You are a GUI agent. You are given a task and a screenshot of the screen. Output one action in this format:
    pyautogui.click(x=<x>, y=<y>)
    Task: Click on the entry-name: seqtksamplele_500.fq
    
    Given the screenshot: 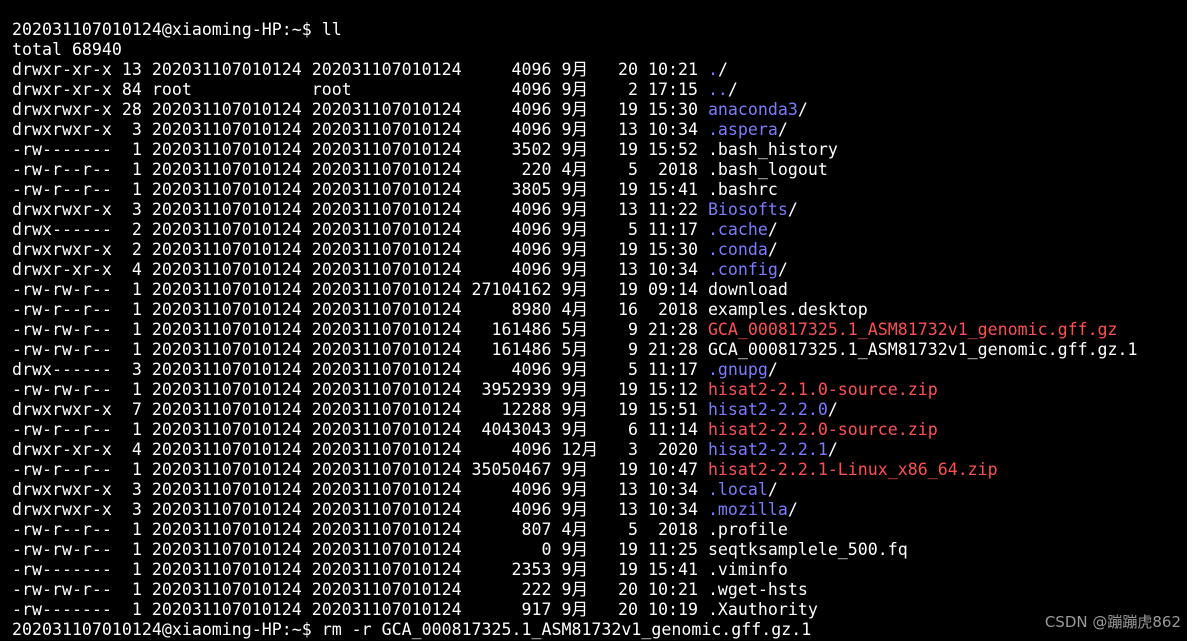 What is the action you would take?
    pyautogui.click(x=807, y=549)
    